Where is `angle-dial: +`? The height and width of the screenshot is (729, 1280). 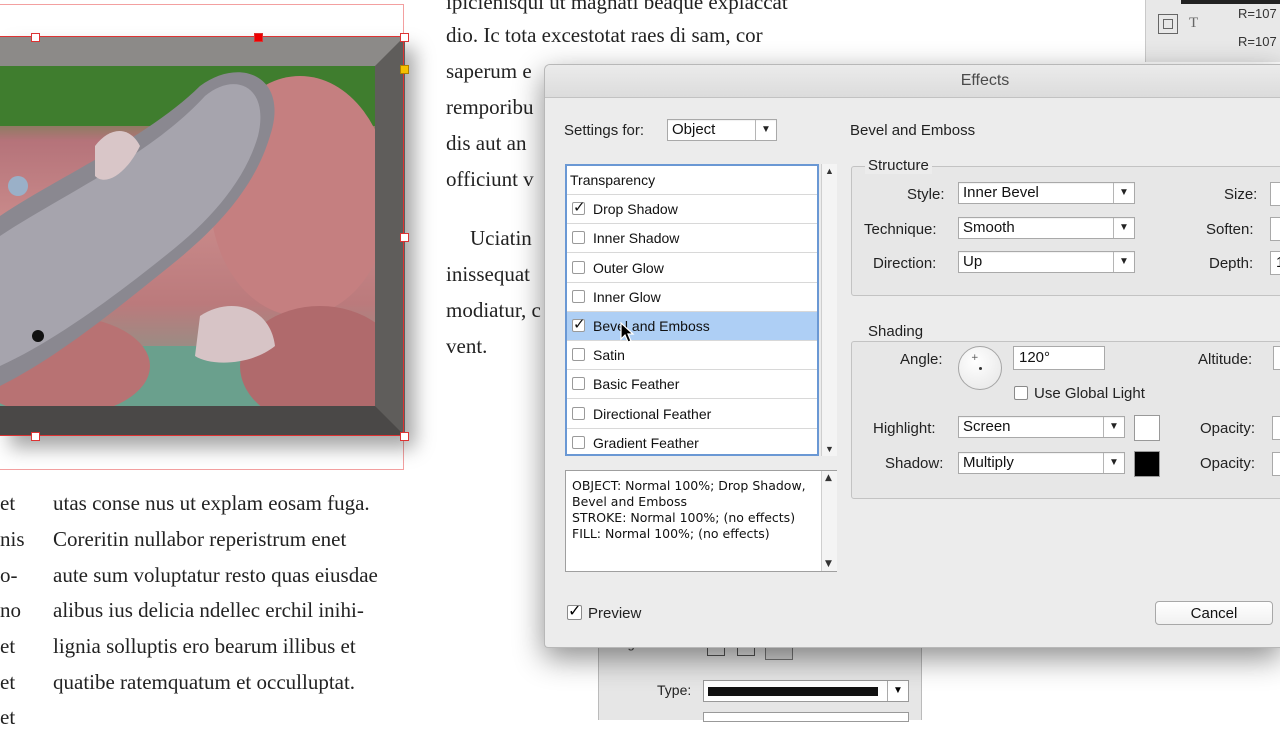 angle-dial: + is located at coordinates (980, 368).